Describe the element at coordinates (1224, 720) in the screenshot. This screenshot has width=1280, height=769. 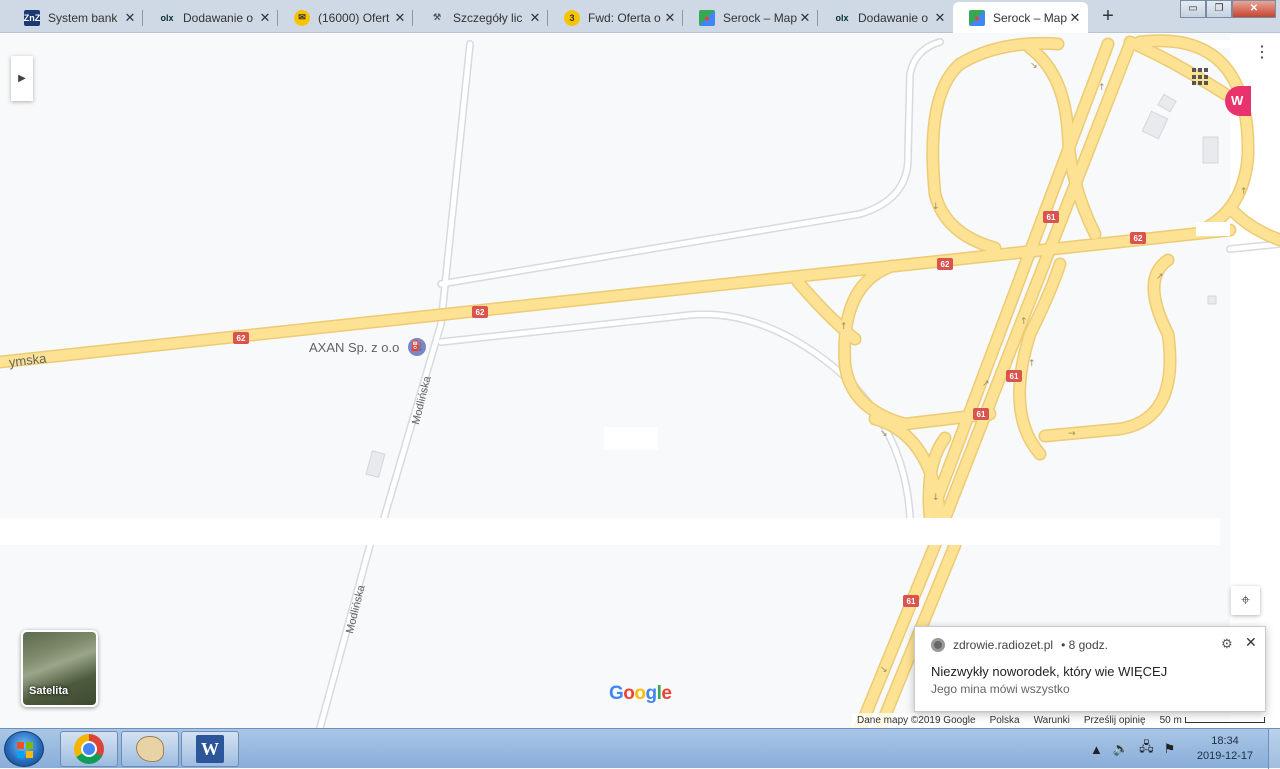
I see `scale-bar` at that location.